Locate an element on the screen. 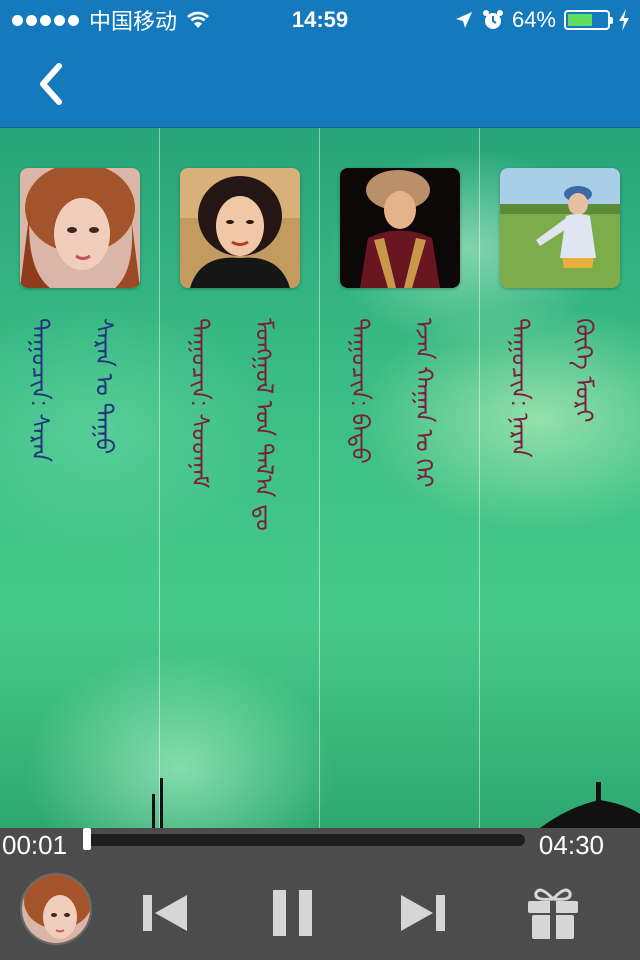 The height and width of the screenshot is (960, 640). gift-button is located at coordinates (553, 913).